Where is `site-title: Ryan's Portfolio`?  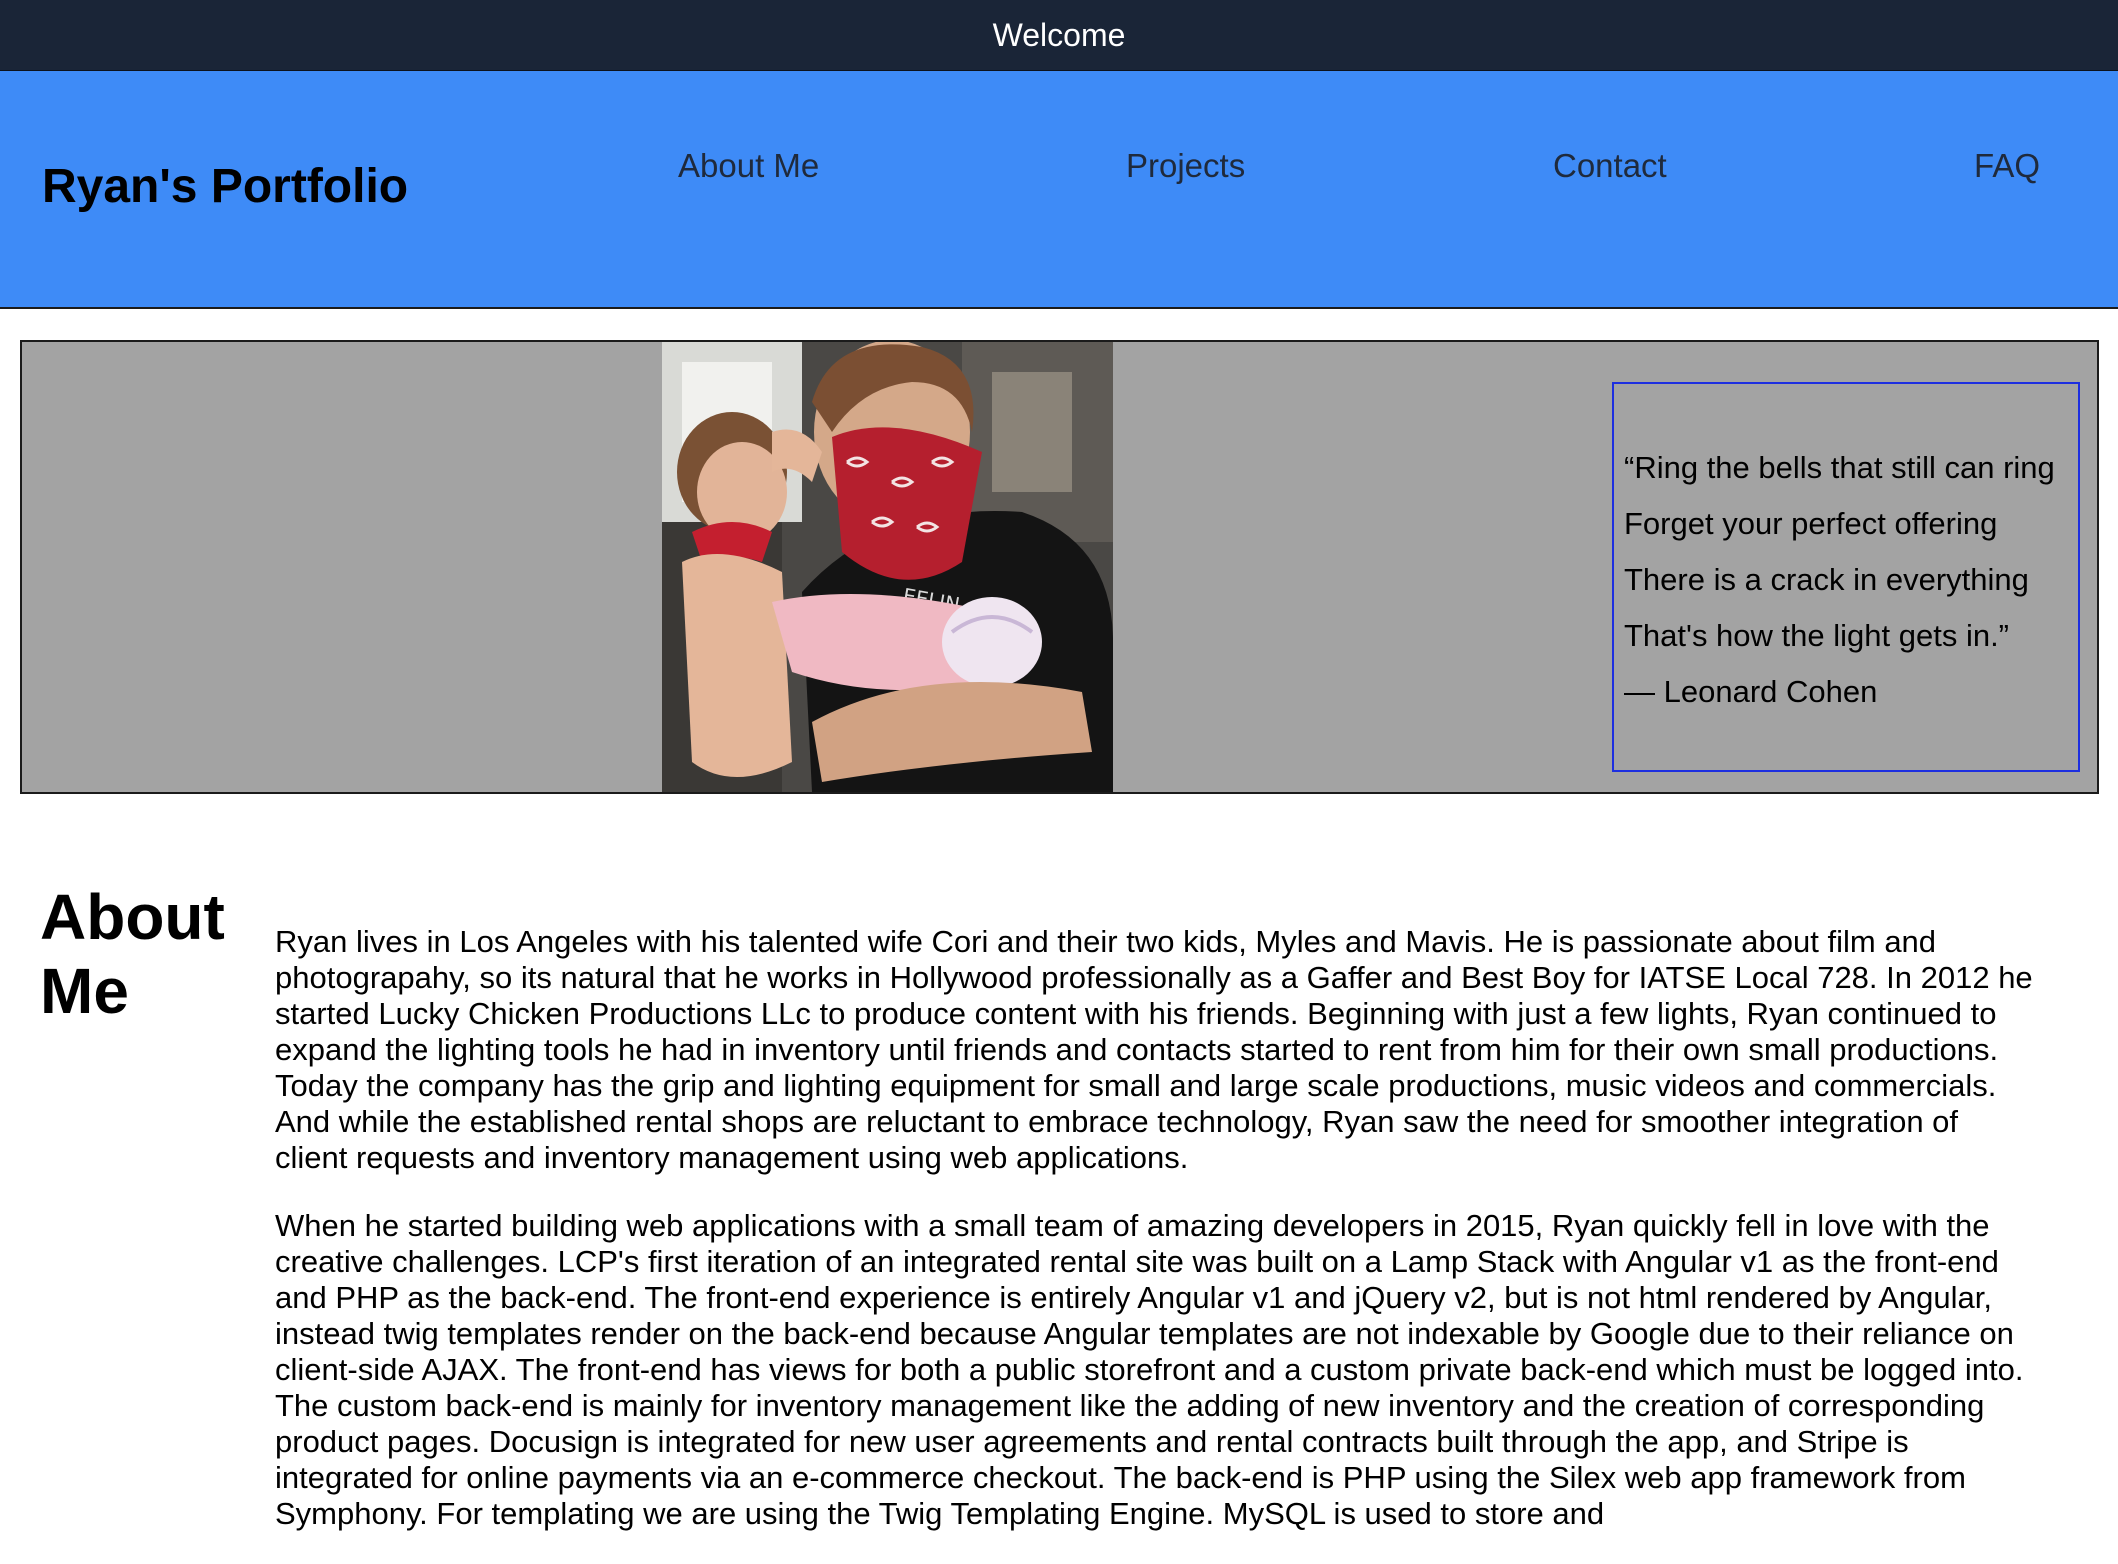
site-title: Ryan's Portfolio is located at coordinates (225, 186).